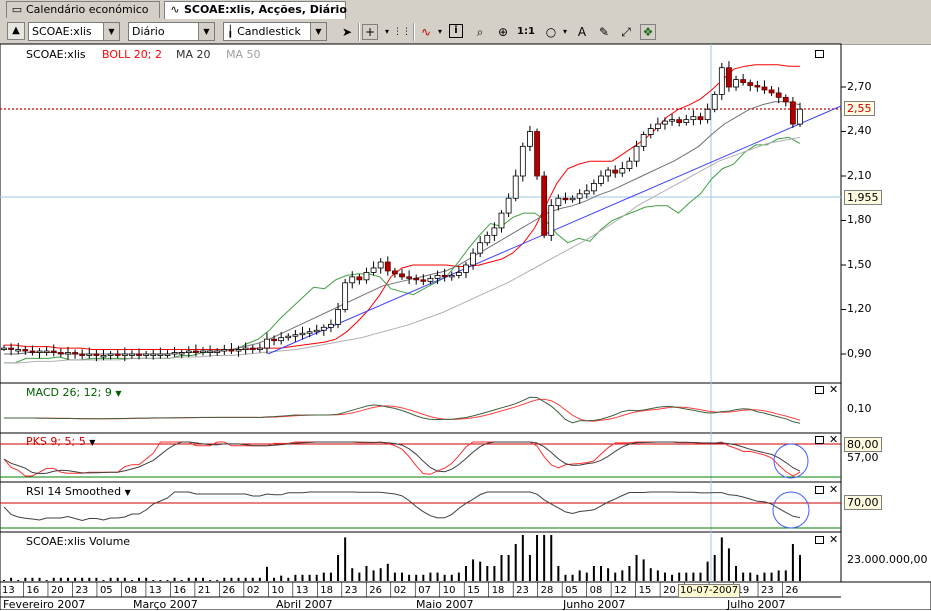 This screenshot has height=611, width=931. What do you see at coordinates (449, 590) in the screenshot?
I see `x-day-label: 10` at bounding box center [449, 590].